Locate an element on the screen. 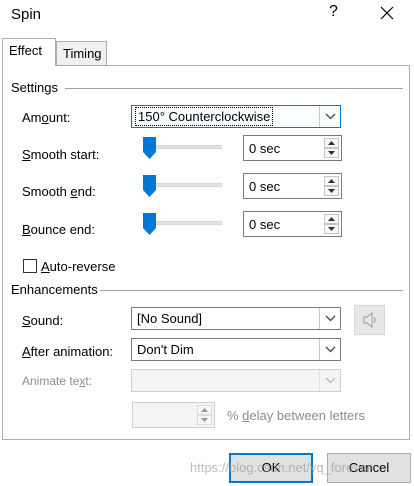 Image resolution: width=414 pixels, height=486 pixels. animate-text-dropdown-arrow is located at coordinates (329, 380).